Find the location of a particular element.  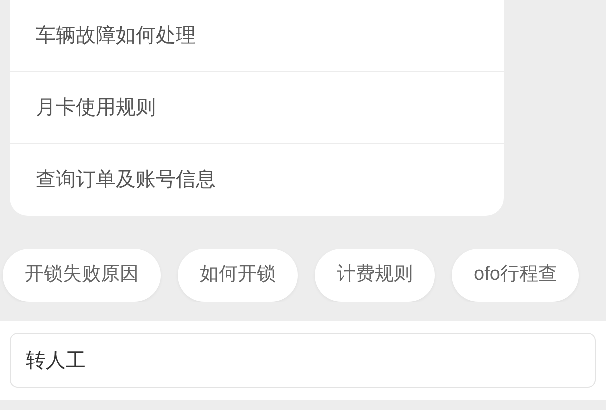

quick-reply-chip: 开锁失败原因 is located at coordinates (82, 275).